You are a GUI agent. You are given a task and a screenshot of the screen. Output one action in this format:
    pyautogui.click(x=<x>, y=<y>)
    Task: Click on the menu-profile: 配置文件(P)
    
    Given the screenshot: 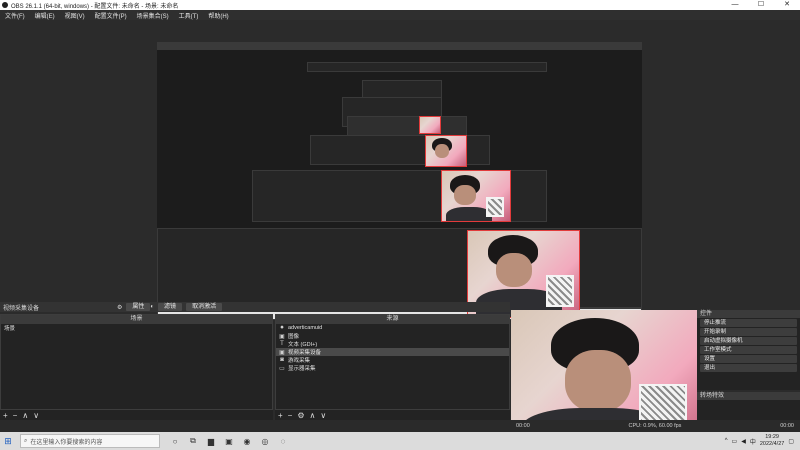 What is the action you would take?
    pyautogui.click(x=111, y=15)
    